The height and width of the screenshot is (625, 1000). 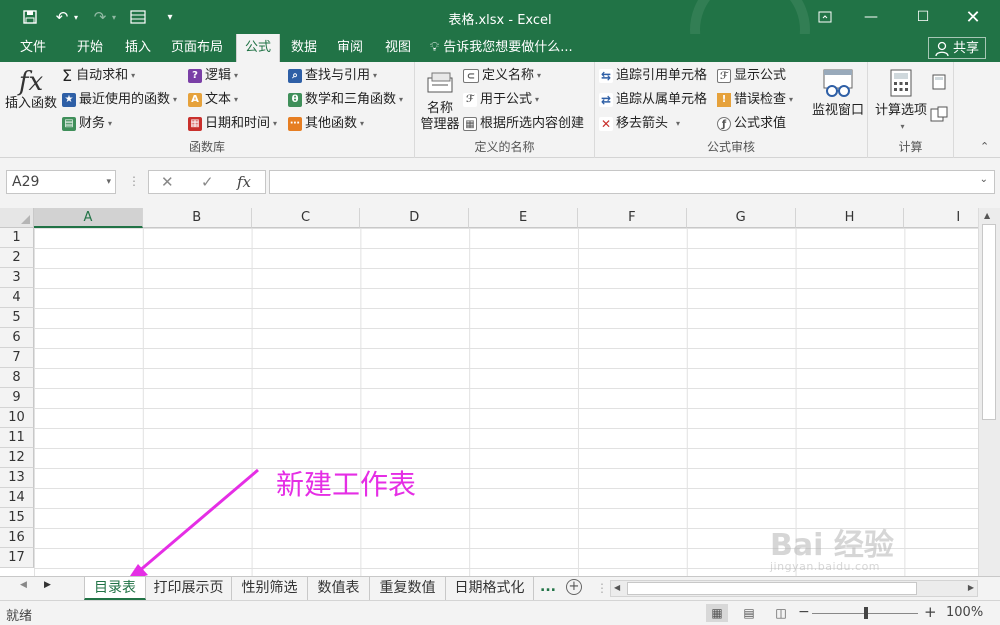 What do you see at coordinates (114, 17) in the screenshot?
I see `redo-dropdown-icon: ▾` at bounding box center [114, 17].